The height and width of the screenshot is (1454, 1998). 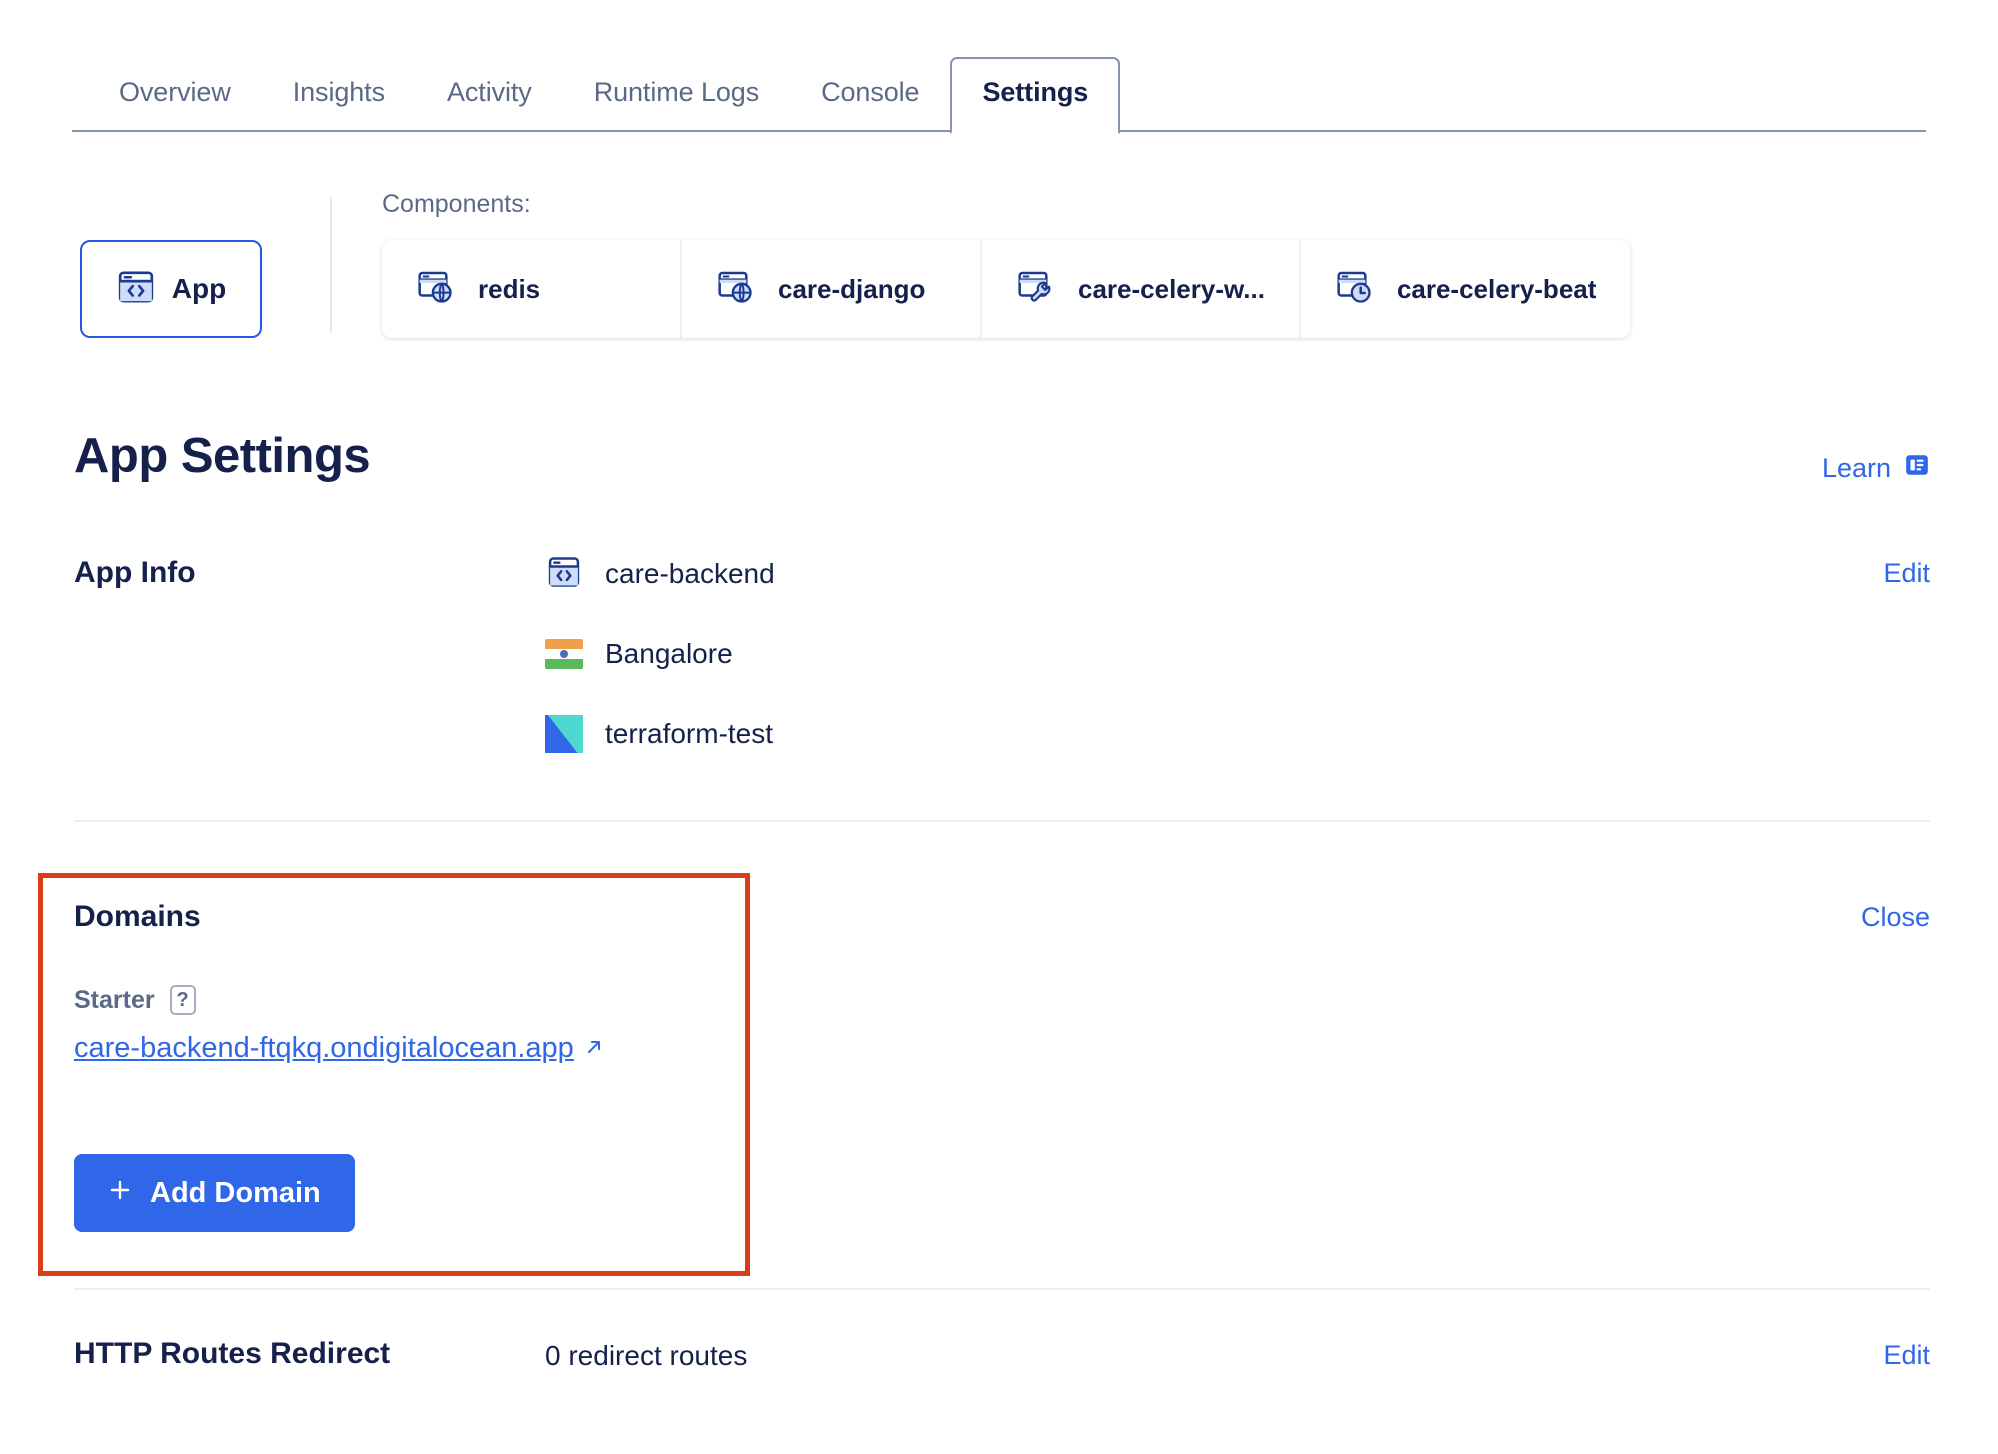 What do you see at coordinates (235, 1192) in the screenshot?
I see `add-domain-label: Add Domain` at bounding box center [235, 1192].